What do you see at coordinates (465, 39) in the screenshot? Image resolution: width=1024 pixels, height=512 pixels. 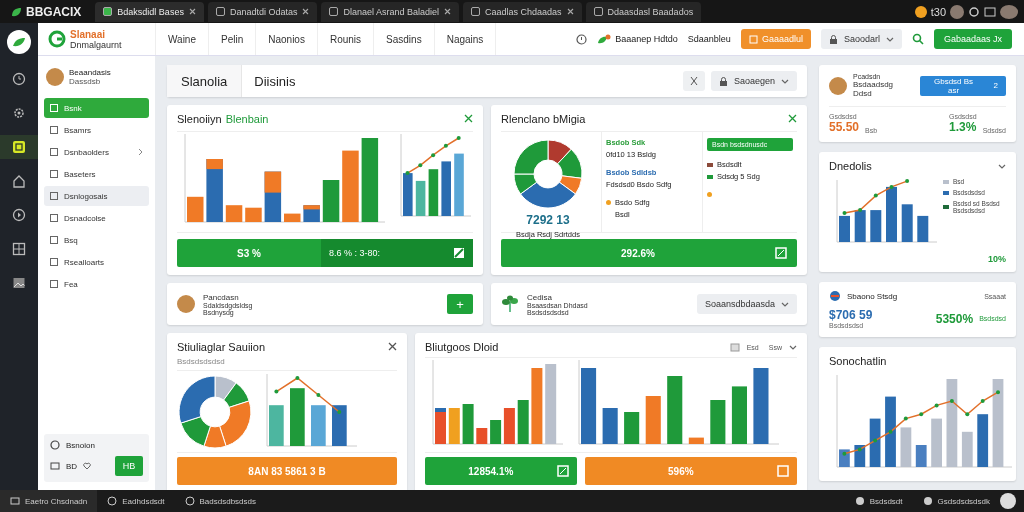 I see `nav-link: Nagains` at bounding box center [465, 39].